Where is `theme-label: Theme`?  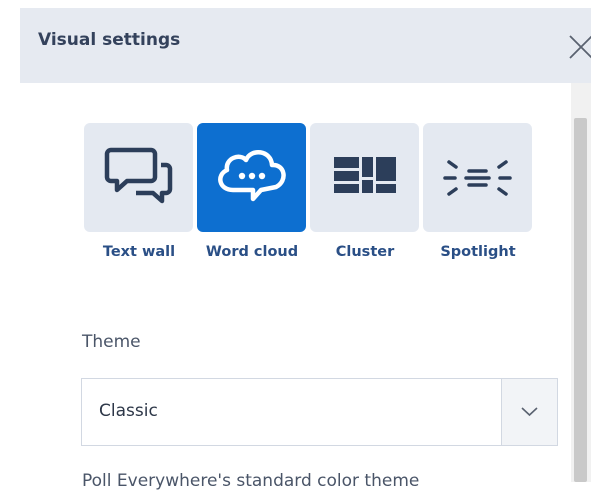 theme-label: Theme is located at coordinates (111, 342).